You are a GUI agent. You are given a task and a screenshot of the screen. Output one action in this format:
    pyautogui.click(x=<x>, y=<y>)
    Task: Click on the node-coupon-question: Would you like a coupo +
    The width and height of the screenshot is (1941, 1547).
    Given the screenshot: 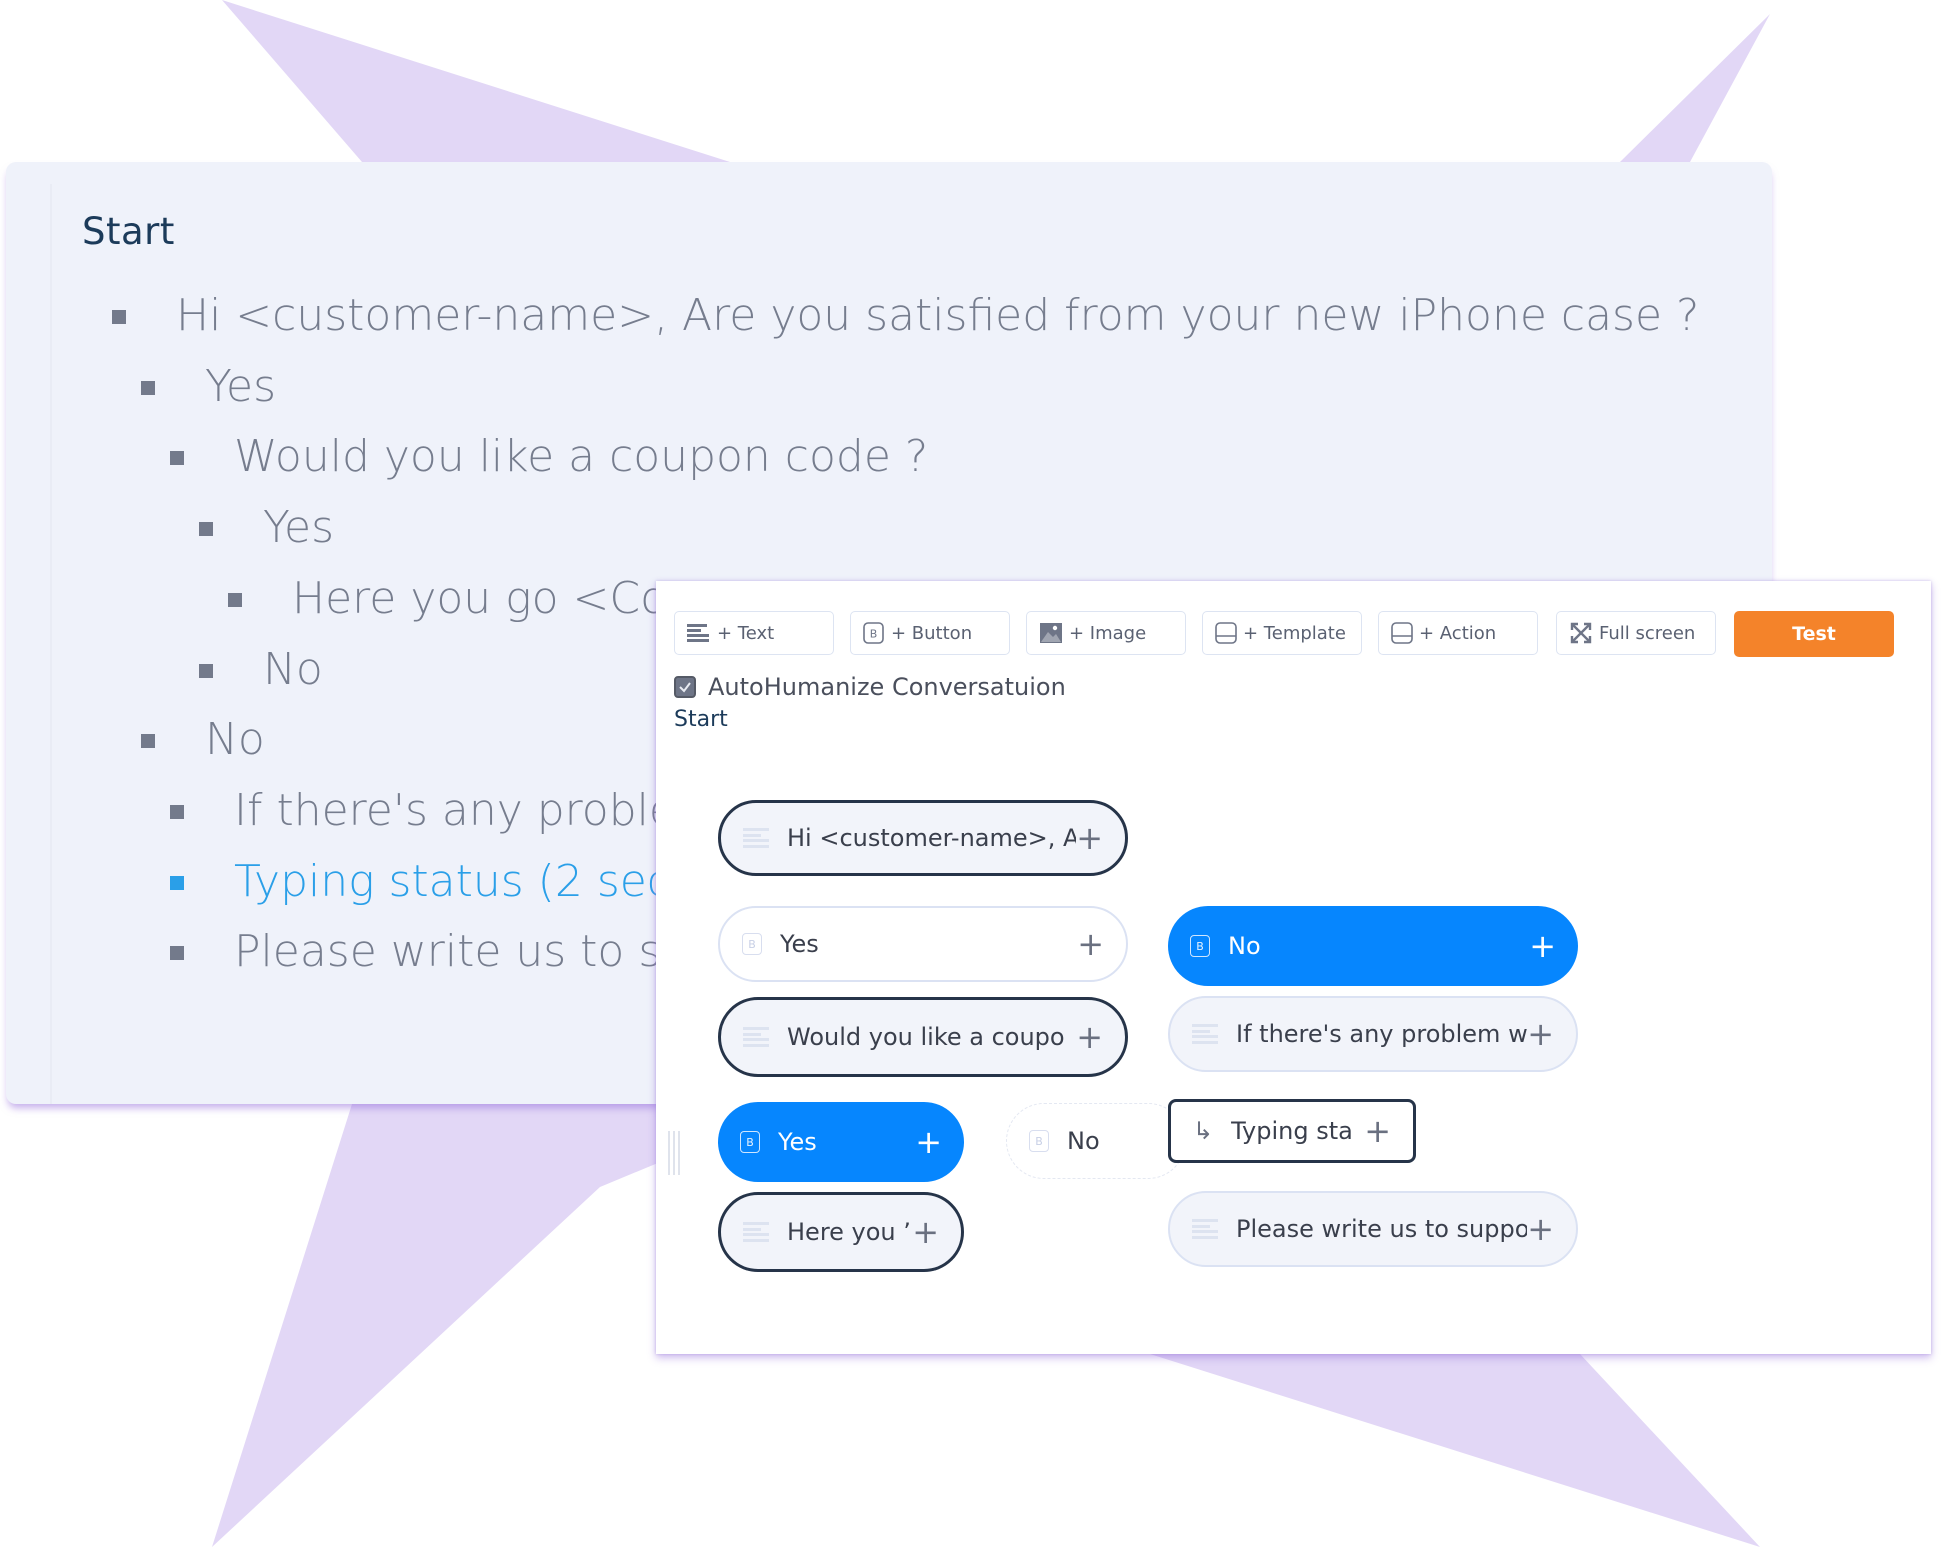 What is the action you would take?
    pyautogui.click(x=923, y=1037)
    